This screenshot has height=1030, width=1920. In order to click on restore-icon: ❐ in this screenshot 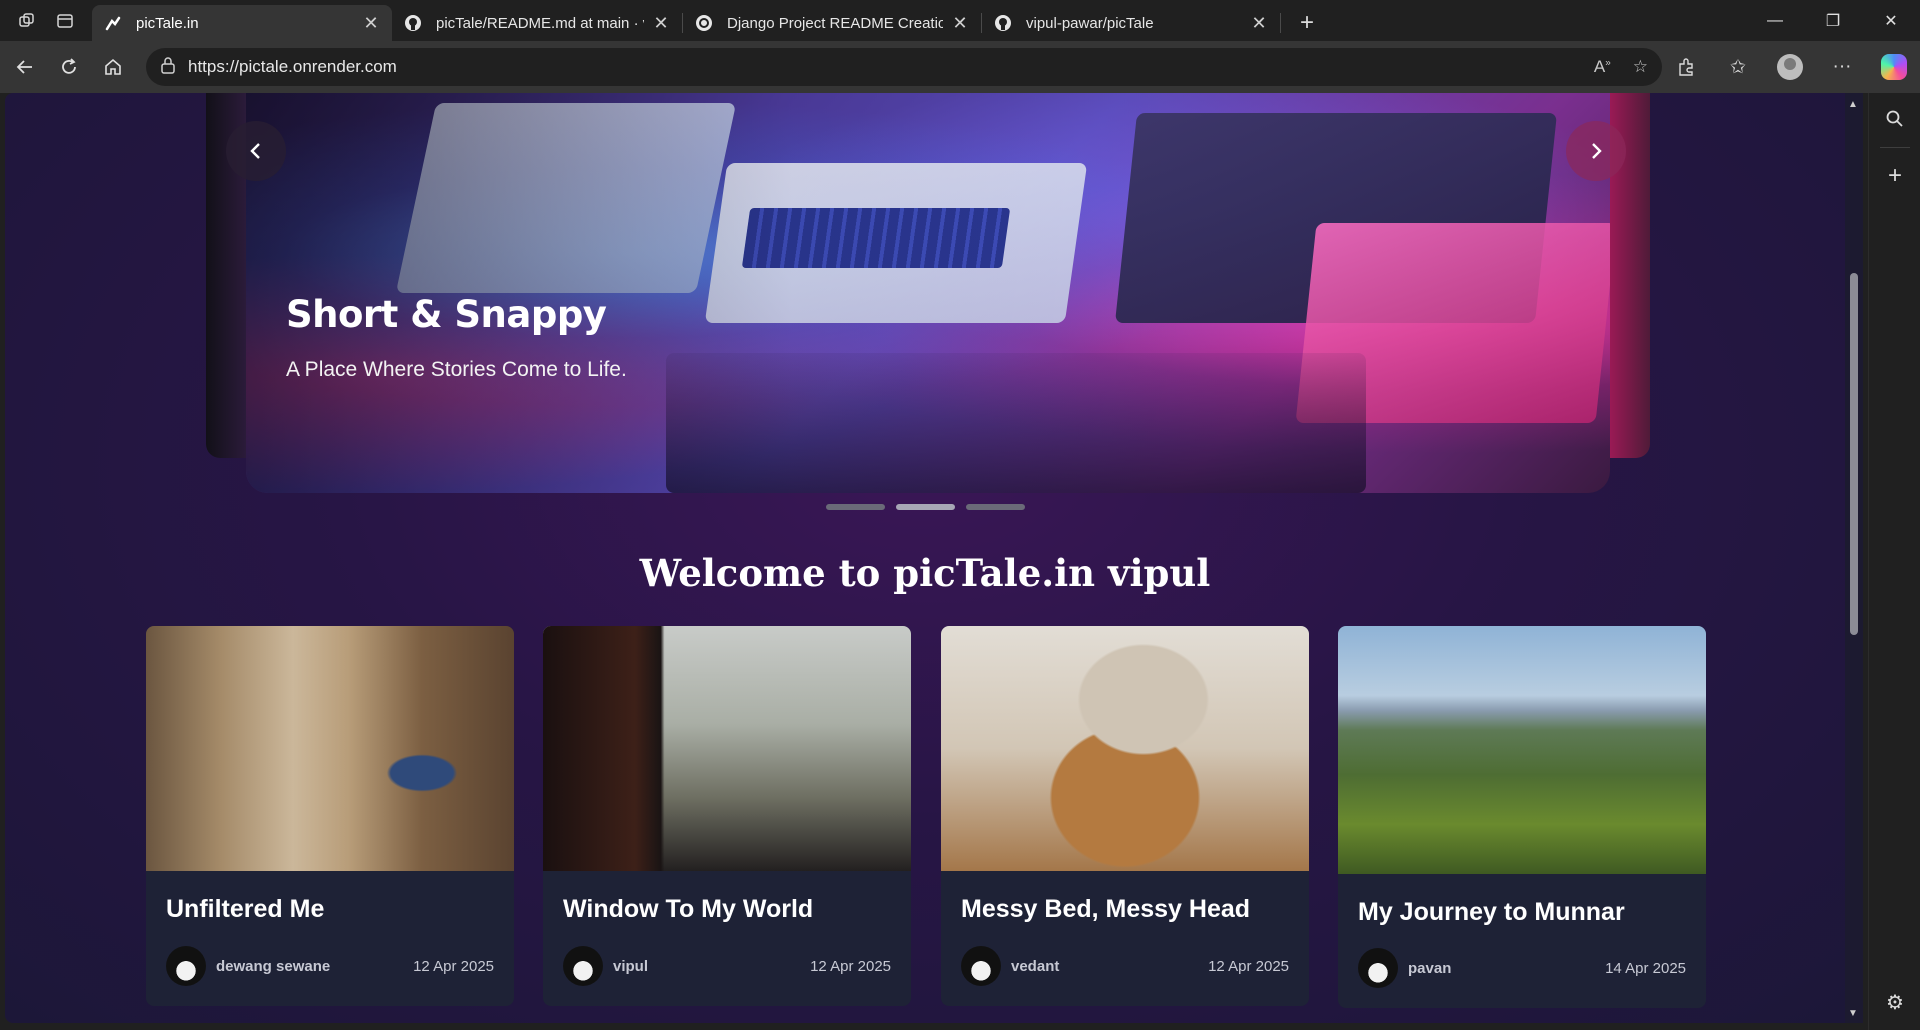, I will do `click(1833, 20)`.